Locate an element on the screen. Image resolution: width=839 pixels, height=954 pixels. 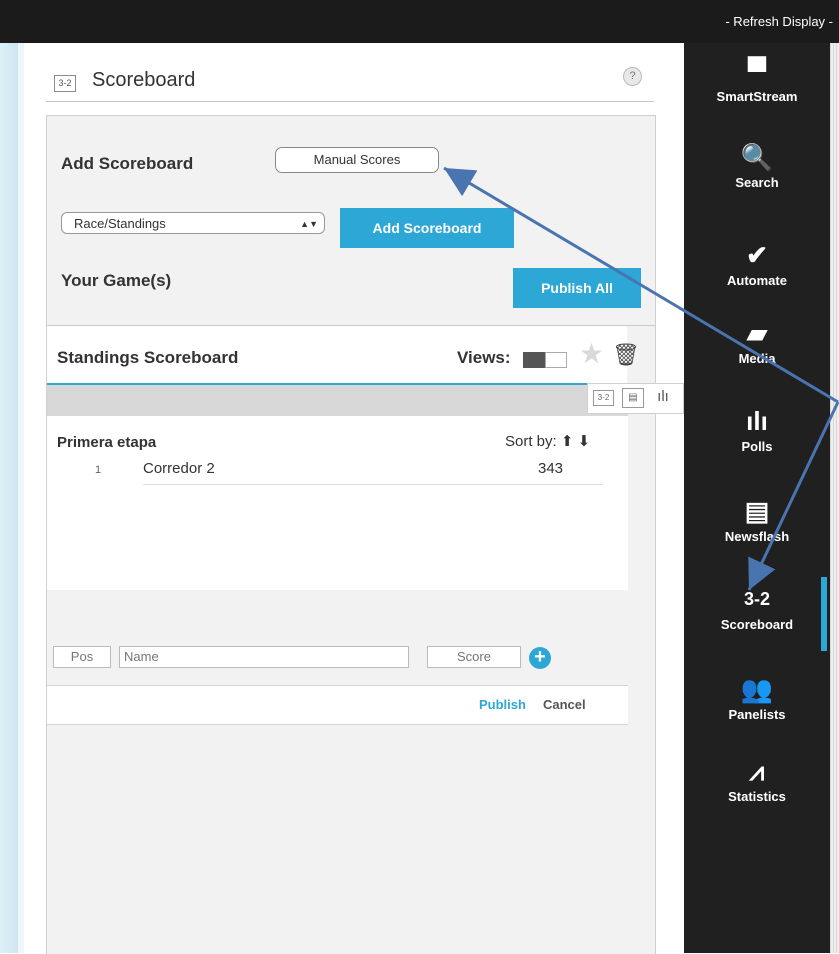
standings-header: Standings Scoreboard Views: ★ 🗑 is located at coordinates (343, 355).